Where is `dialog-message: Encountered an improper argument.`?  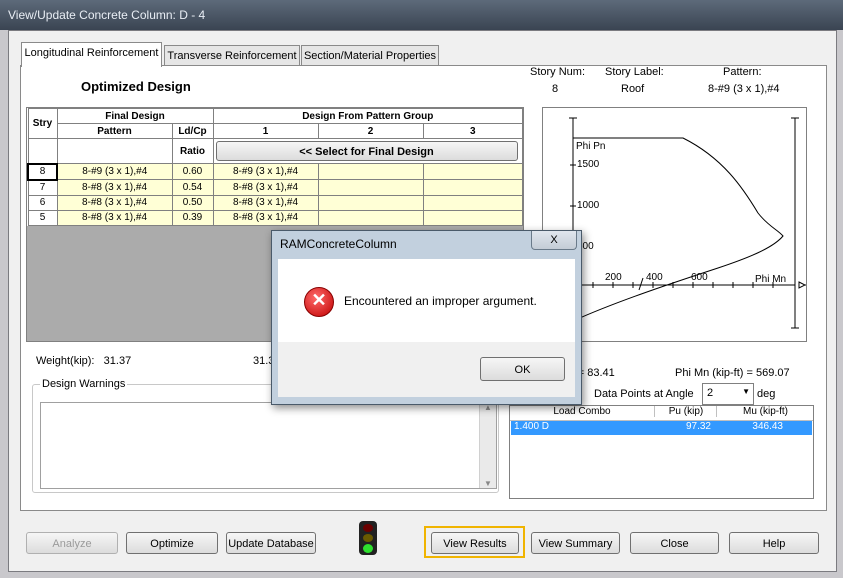
dialog-message: Encountered an improper argument. is located at coordinates (440, 301).